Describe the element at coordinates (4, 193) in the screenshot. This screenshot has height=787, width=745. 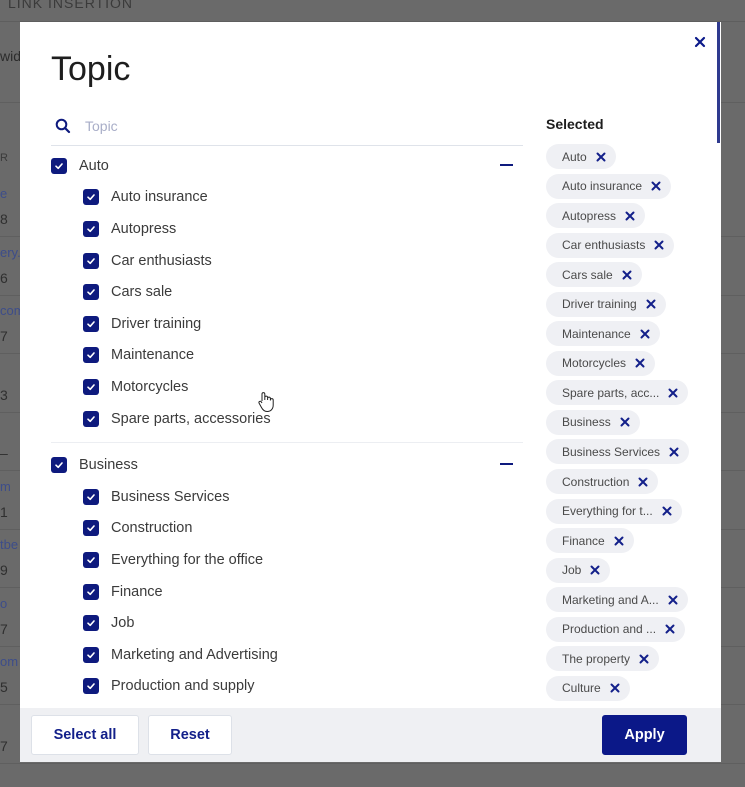
I see `background-row-link: e` at that location.